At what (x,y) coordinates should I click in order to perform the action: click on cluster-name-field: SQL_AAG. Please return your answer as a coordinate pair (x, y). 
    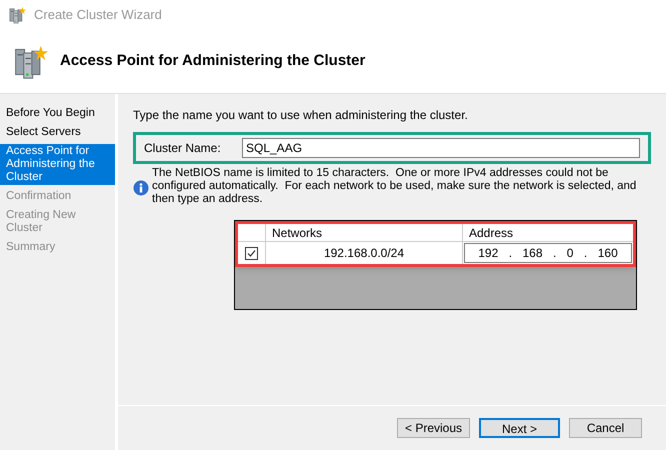
    Looking at the image, I should click on (441, 148).